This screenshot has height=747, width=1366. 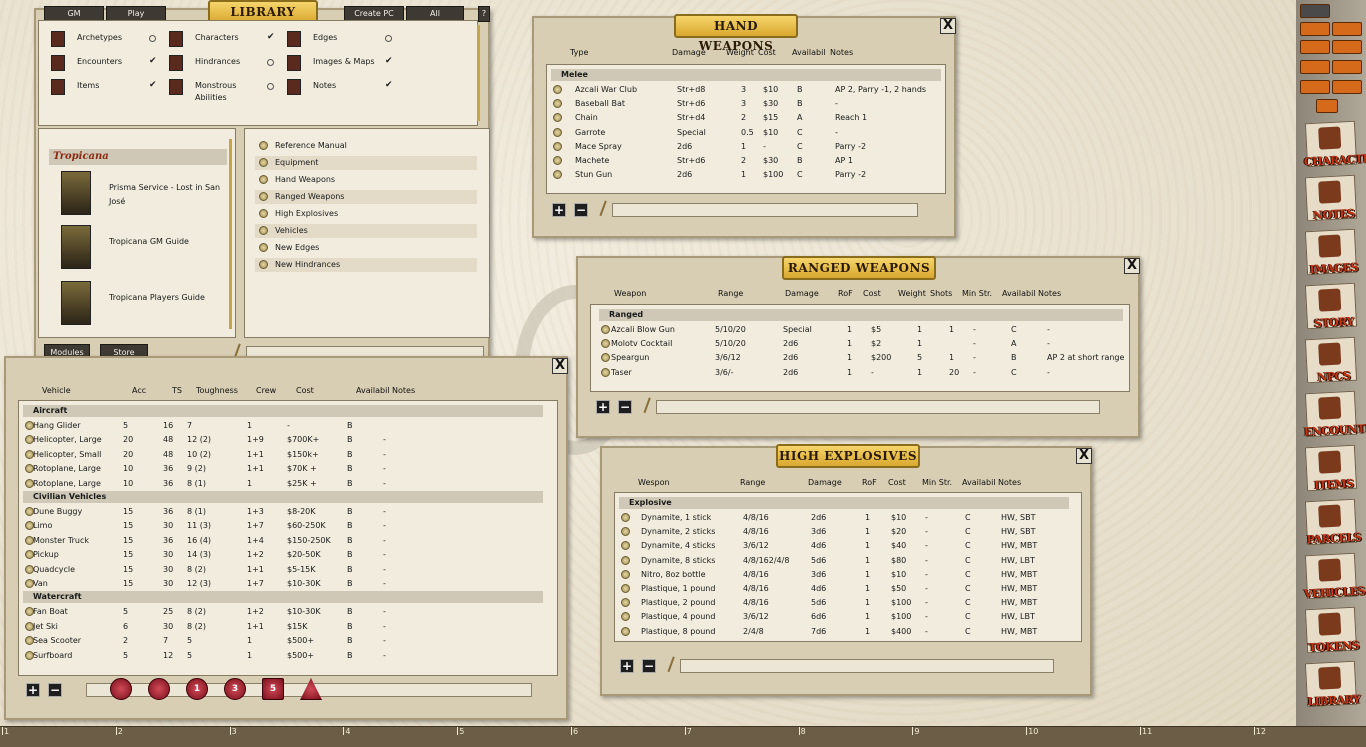 I want to click on sidebar-tab-library: Library, so click(x=1332, y=684).